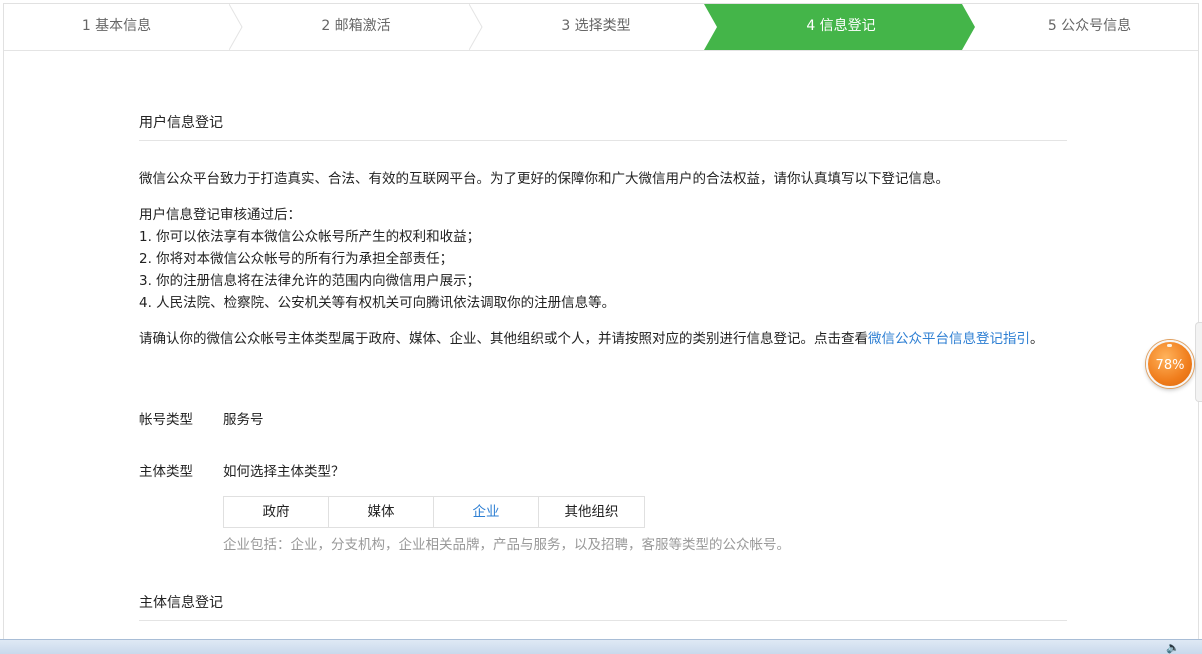 This screenshot has width=1202, height=654. Describe the element at coordinates (1173, 647) in the screenshot. I see `speaker-icon: 🔈` at that location.